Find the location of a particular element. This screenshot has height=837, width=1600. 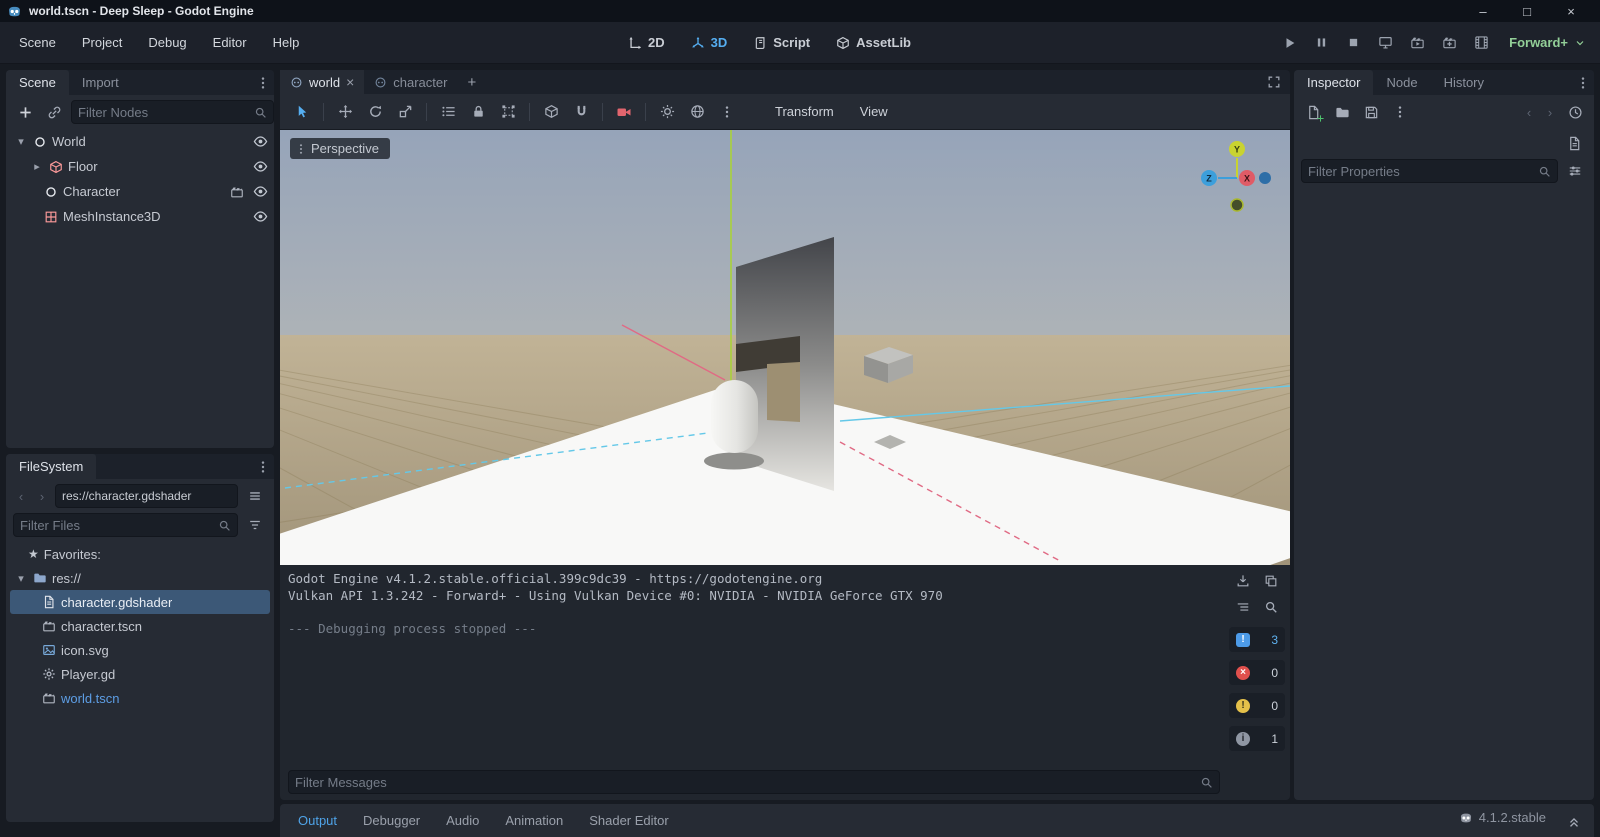

perspective-menu-button: Perspective is located at coordinates (340, 148).